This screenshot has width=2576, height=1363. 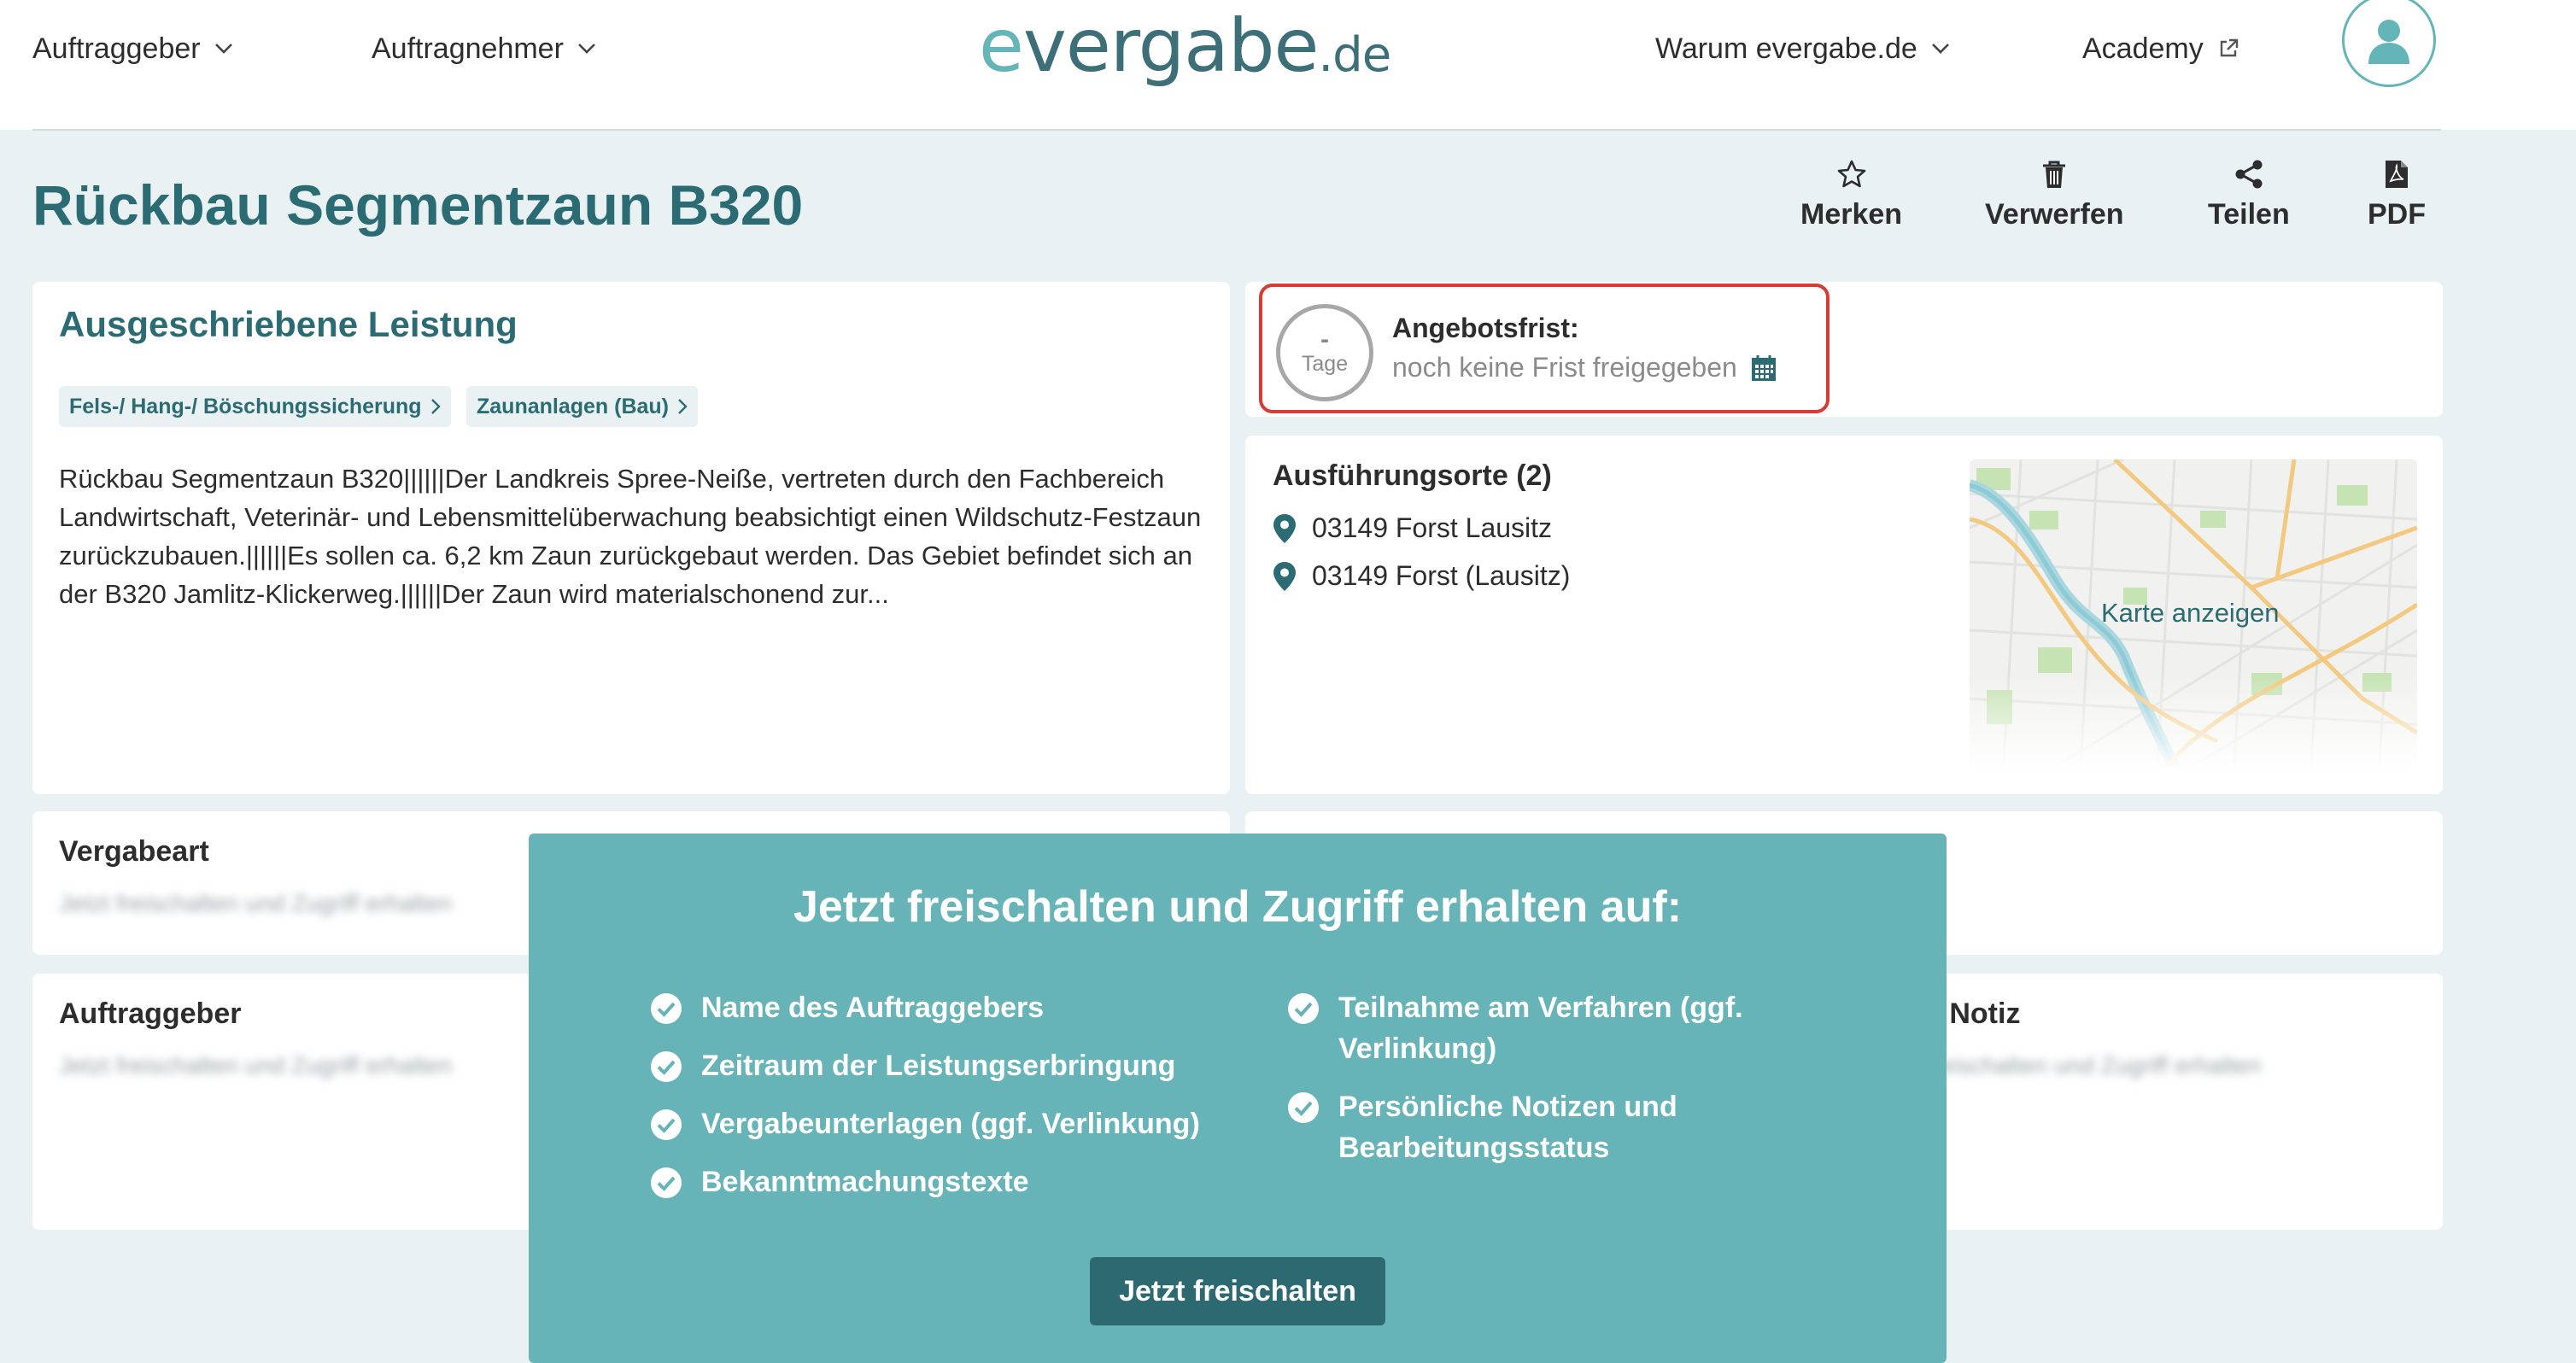 I want to click on location-item: 03149 Forst Lausitz, so click(x=1412, y=528).